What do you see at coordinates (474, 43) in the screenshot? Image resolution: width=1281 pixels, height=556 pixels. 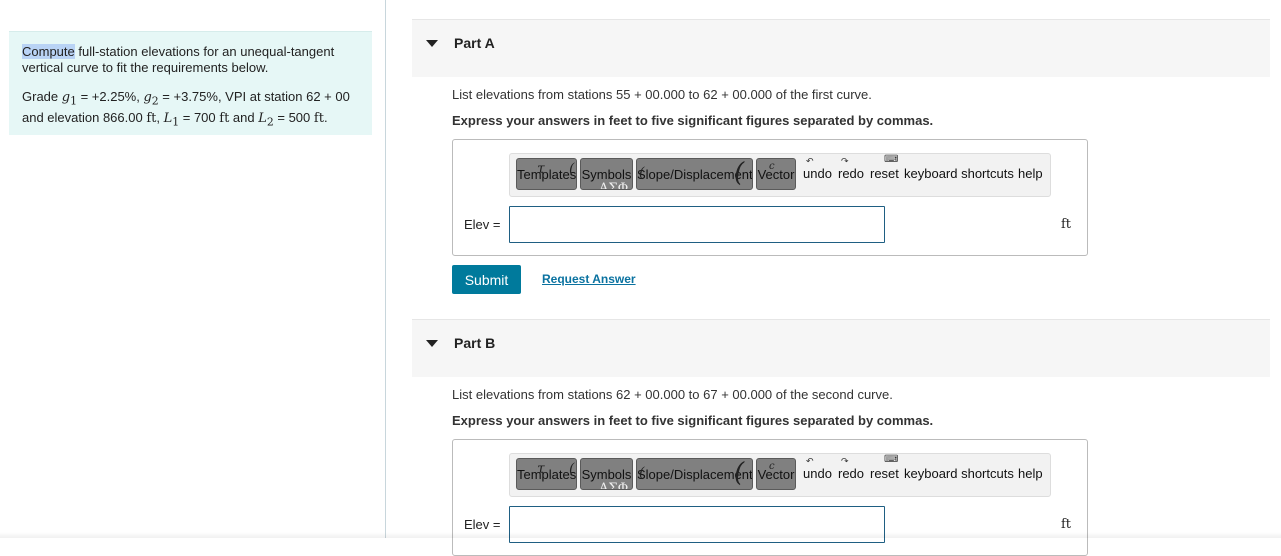 I see `part-a-title: Part A` at bounding box center [474, 43].